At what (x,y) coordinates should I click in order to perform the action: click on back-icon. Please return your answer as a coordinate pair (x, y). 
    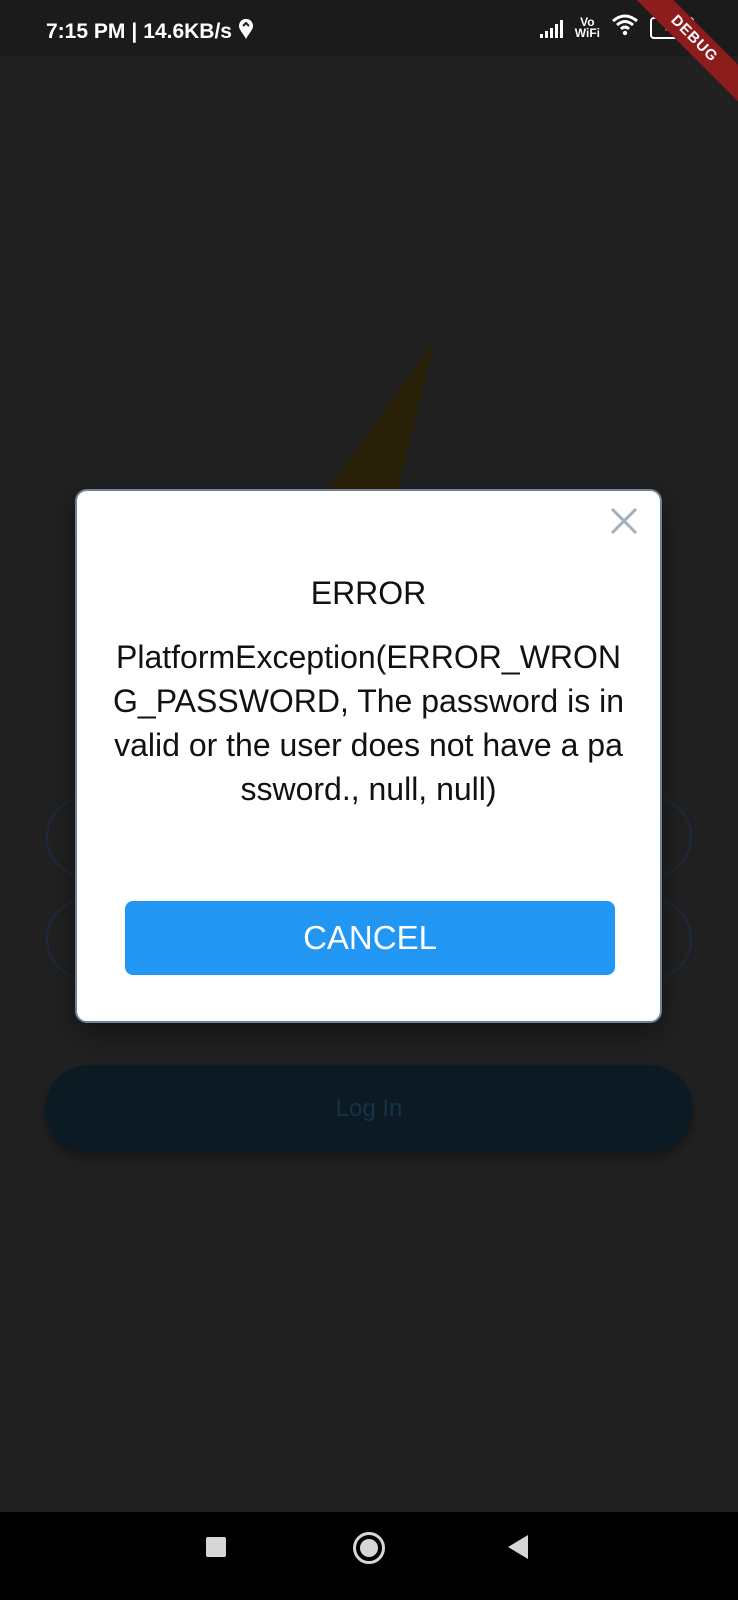
    Looking at the image, I should click on (518, 1547).